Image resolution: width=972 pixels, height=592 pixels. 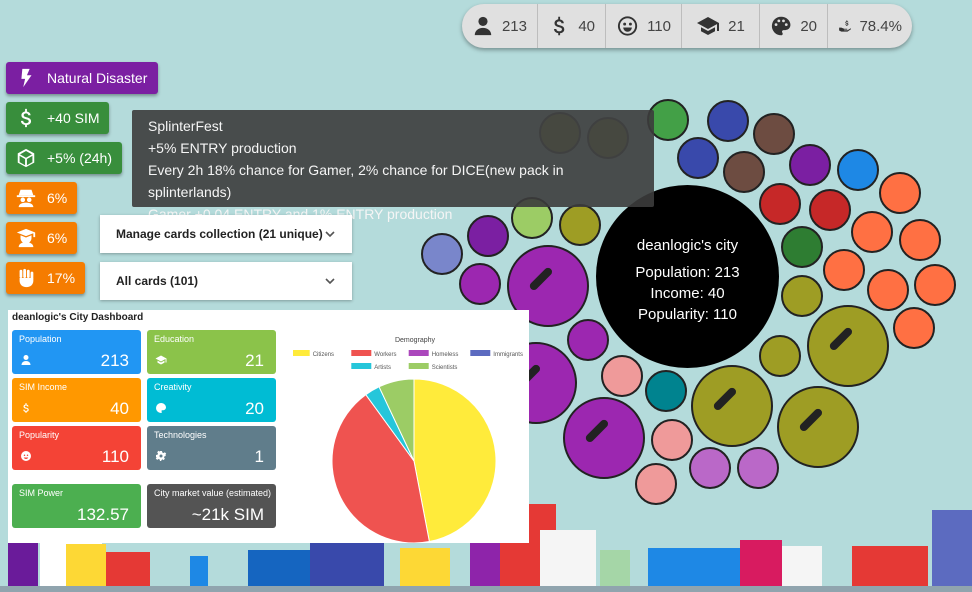 What do you see at coordinates (445, 368) in the screenshot?
I see `legend-label: Scientists` at bounding box center [445, 368].